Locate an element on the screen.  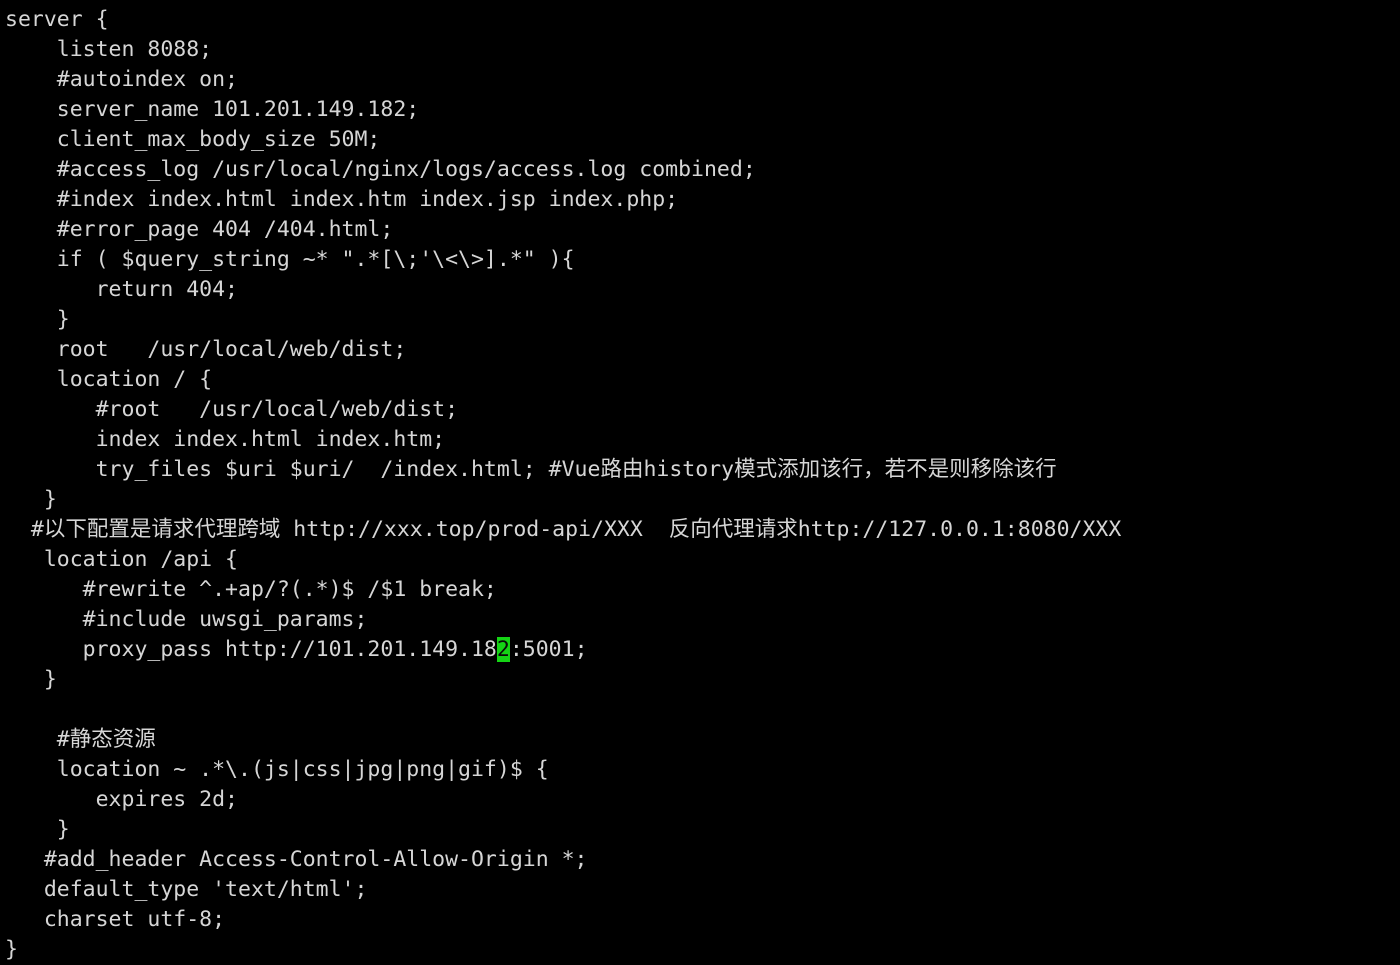
terminal-line: #include uwsgi_params; is located at coordinates (186, 619).